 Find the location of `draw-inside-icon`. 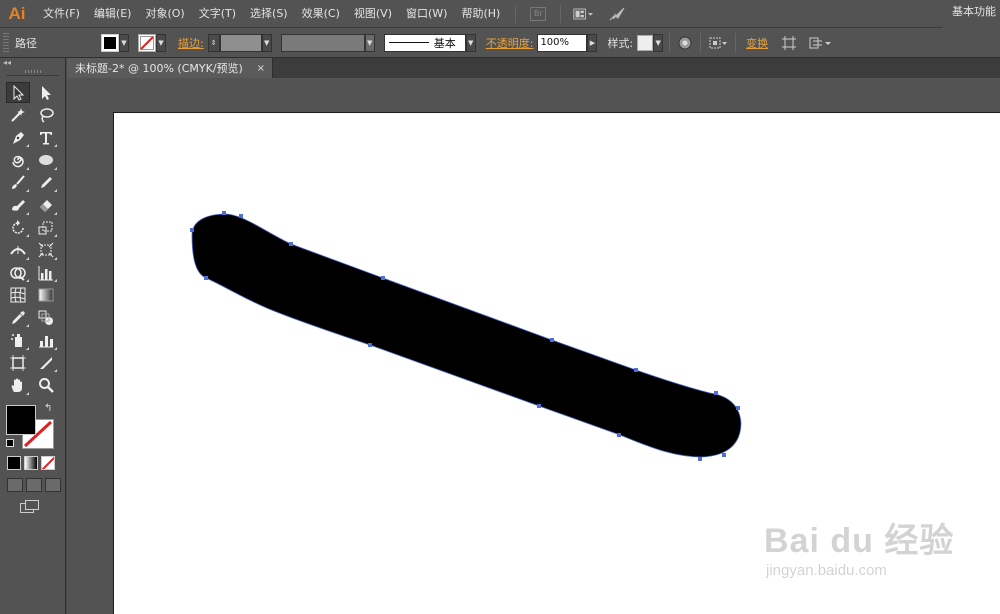

draw-inside-icon is located at coordinates (53, 485).